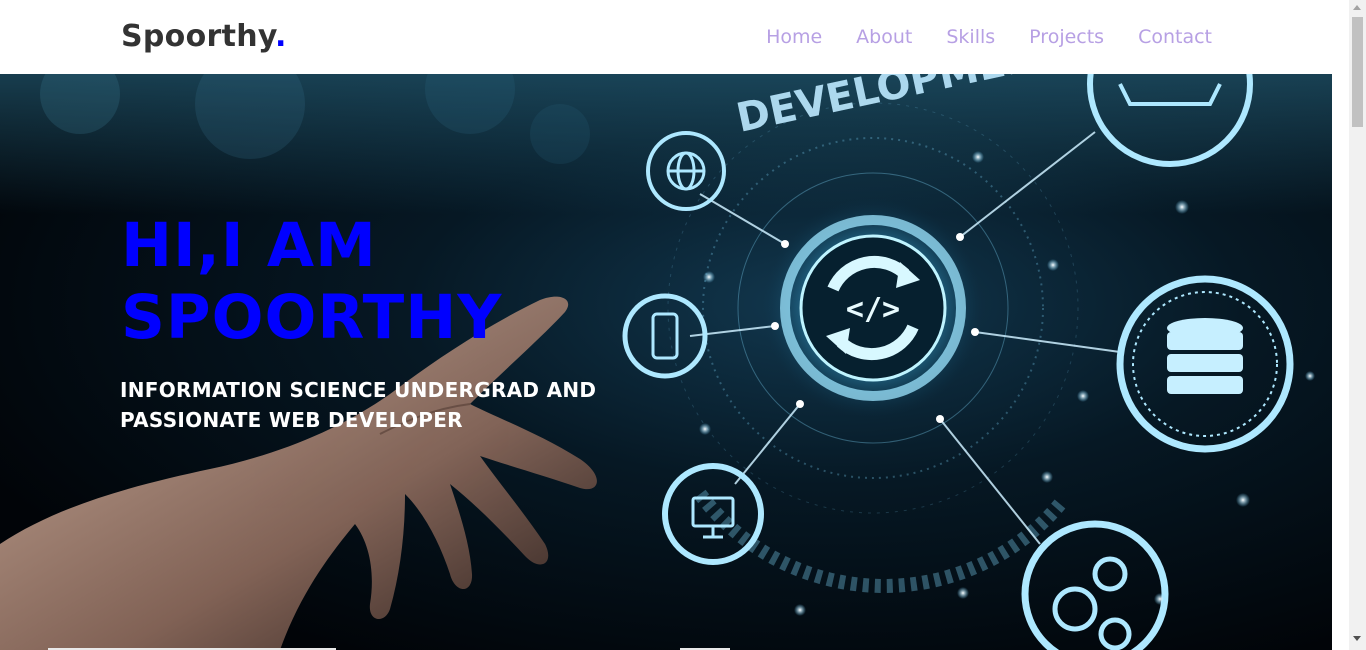 This screenshot has width=1366, height=650. Describe the element at coordinates (1357, 7) in the screenshot. I see `scroll-up-arrow-icon` at that location.